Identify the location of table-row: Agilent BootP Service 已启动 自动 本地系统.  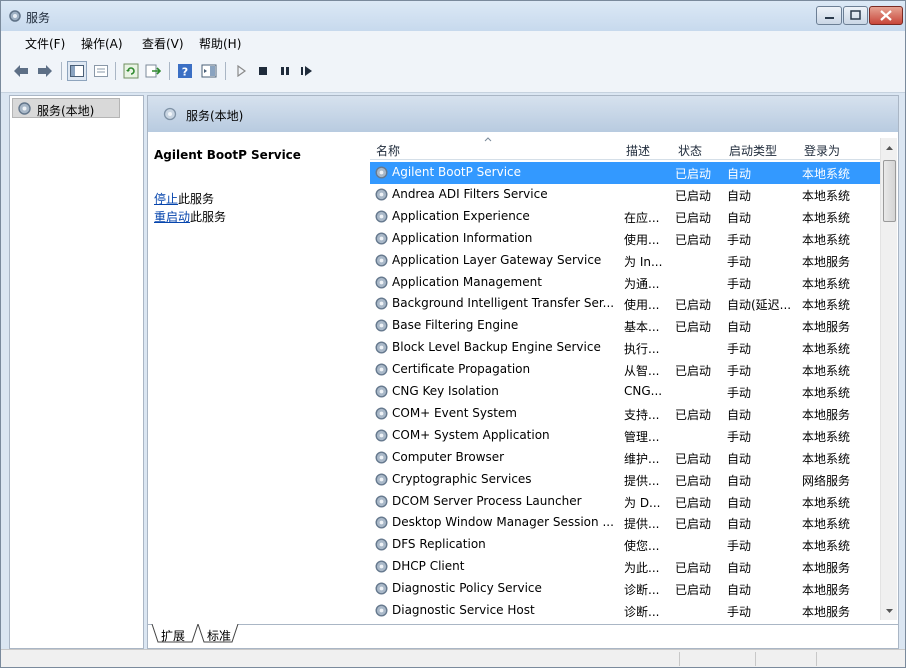
(625, 173).